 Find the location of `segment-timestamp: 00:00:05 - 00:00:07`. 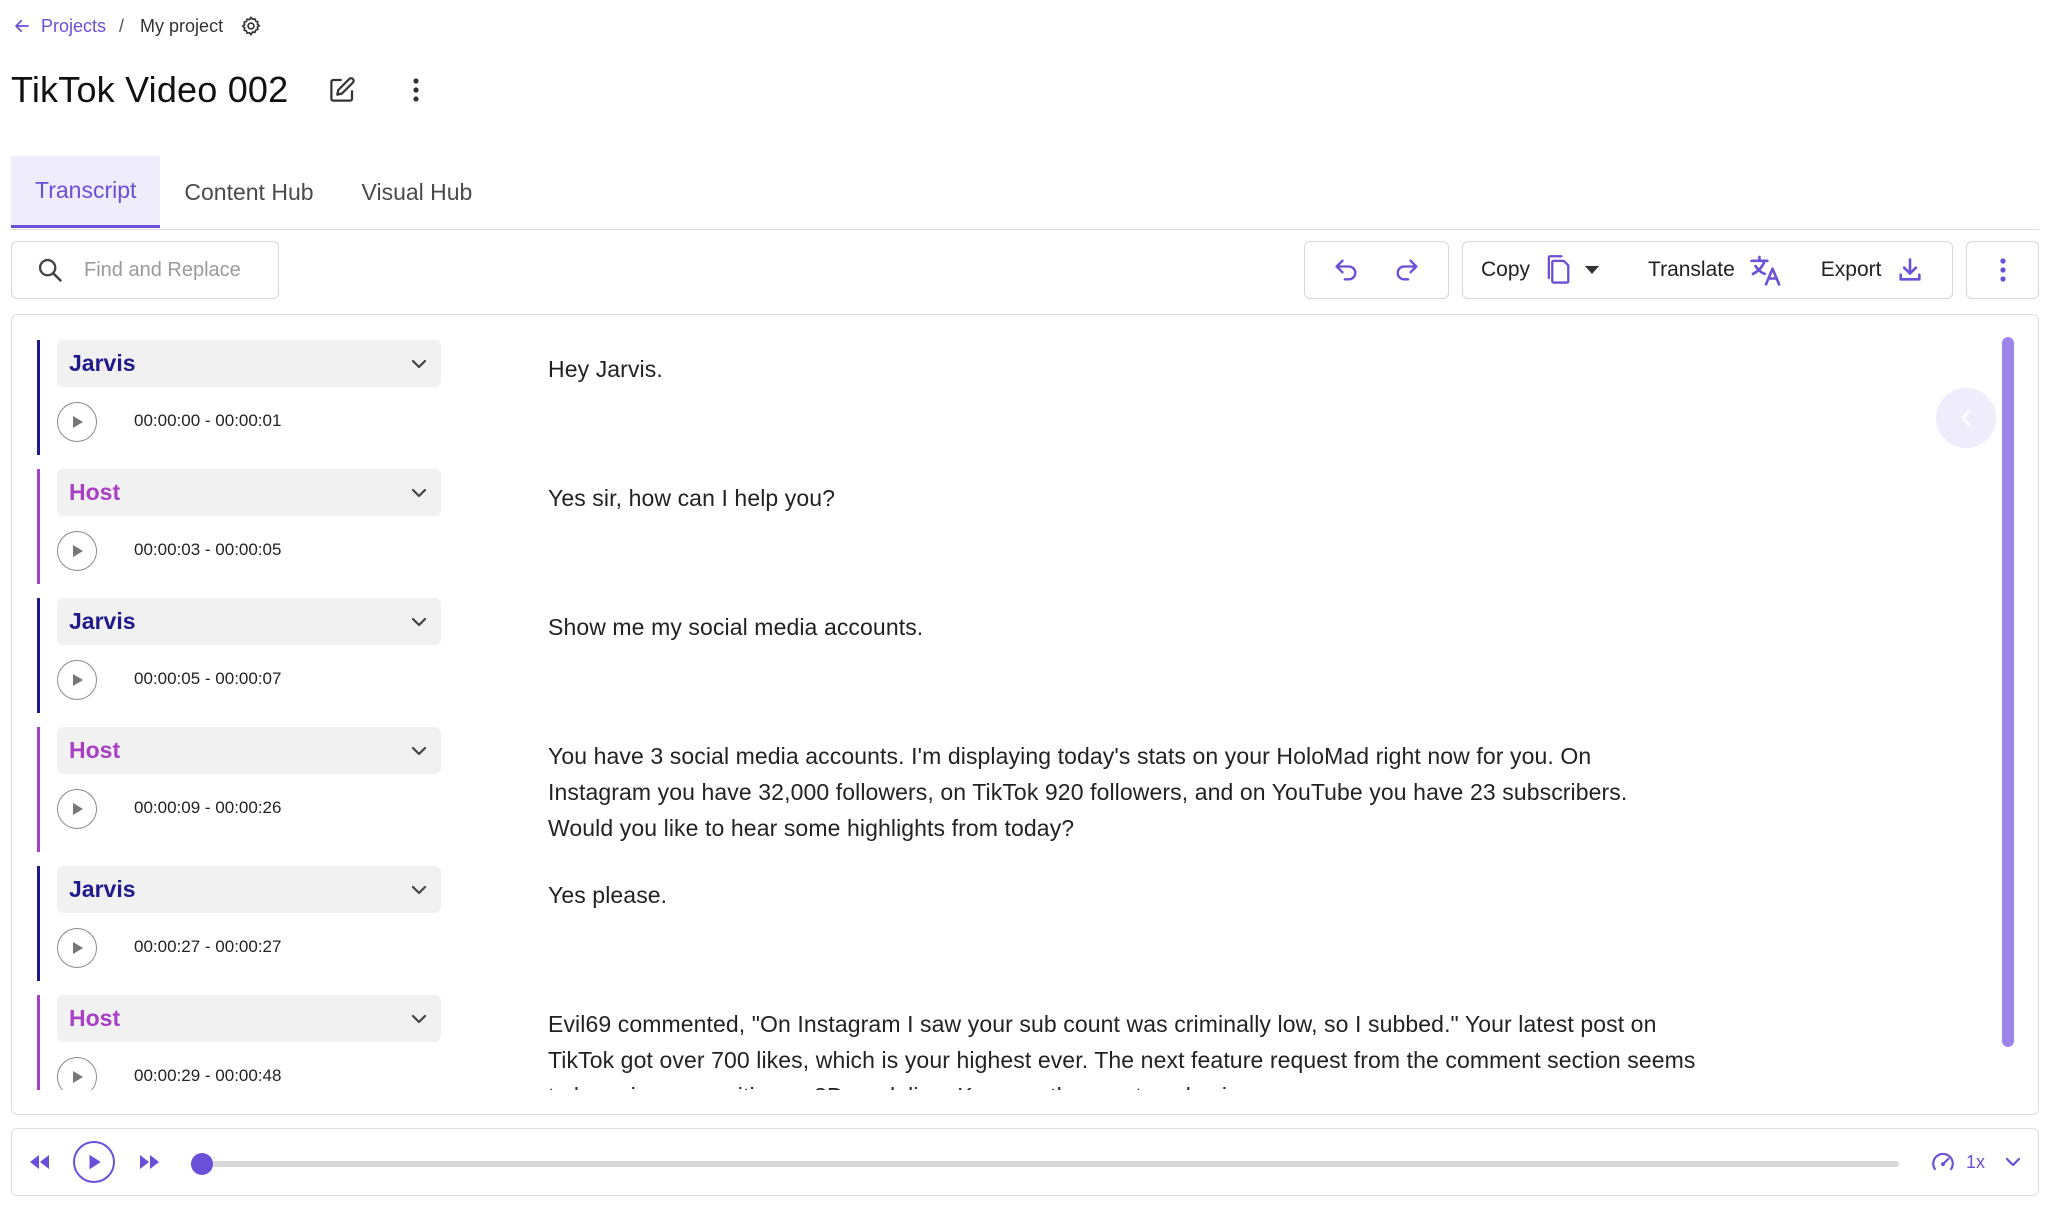

segment-timestamp: 00:00:05 - 00:00:07 is located at coordinates (208, 678).